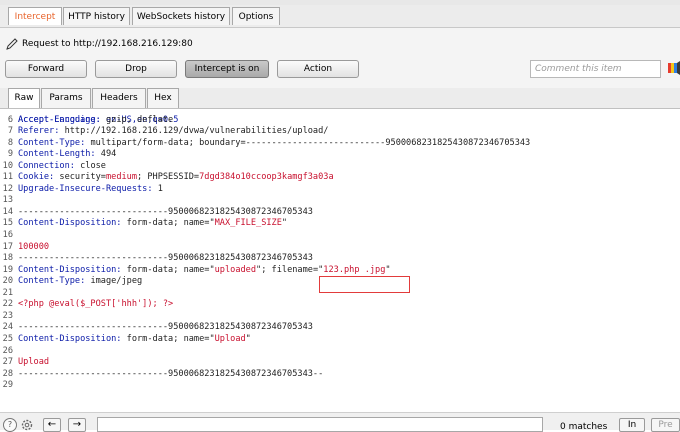  Describe the element at coordinates (107, 44) in the screenshot. I see `request-target-label: Request to http://192.168.216.129:80` at that location.